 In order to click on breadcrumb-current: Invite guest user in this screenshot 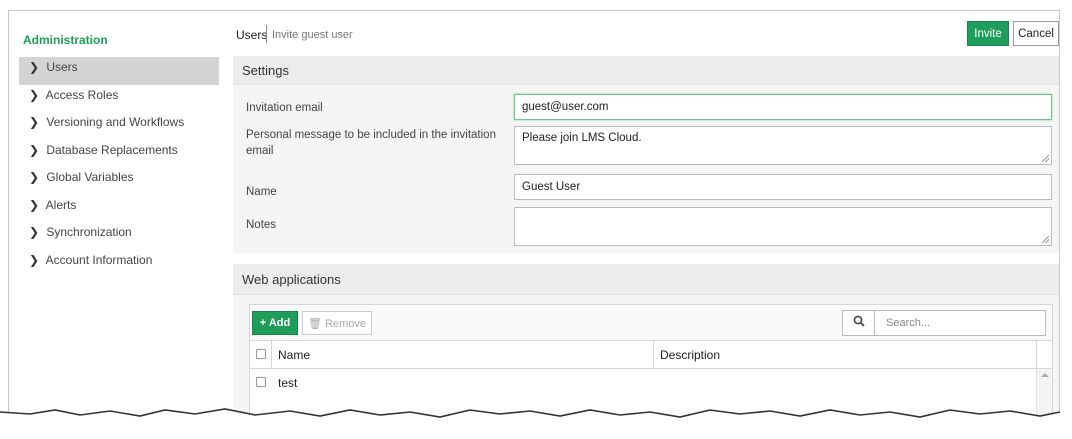, I will do `click(312, 35)`.